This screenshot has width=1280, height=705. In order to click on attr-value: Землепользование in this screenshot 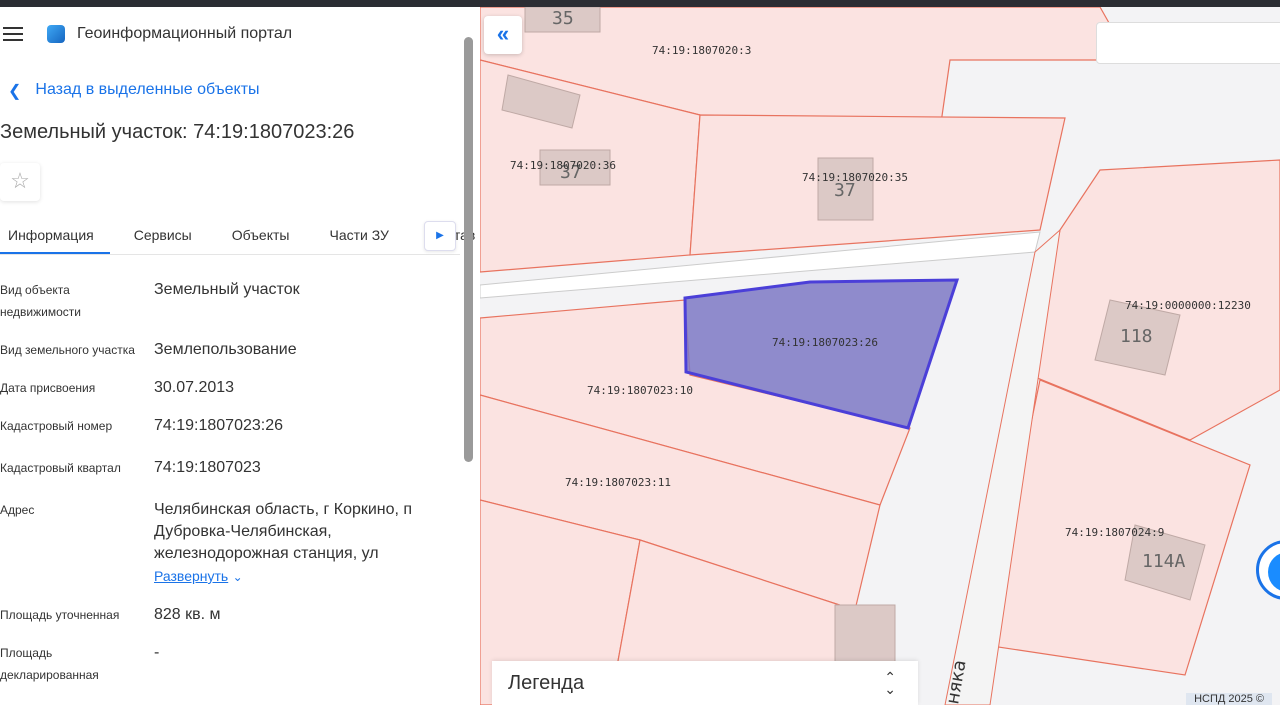, I will do `click(225, 349)`.